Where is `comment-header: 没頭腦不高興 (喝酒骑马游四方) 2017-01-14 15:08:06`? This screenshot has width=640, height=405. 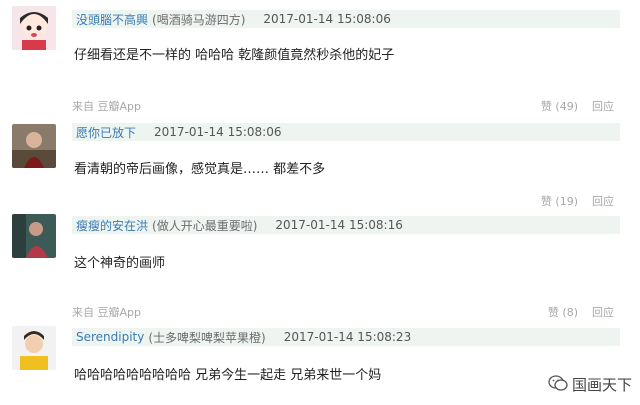 comment-header: 没頭腦不高興 (喝酒骑马游四方) 2017-01-14 15:08:06 is located at coordinates (346, 19).